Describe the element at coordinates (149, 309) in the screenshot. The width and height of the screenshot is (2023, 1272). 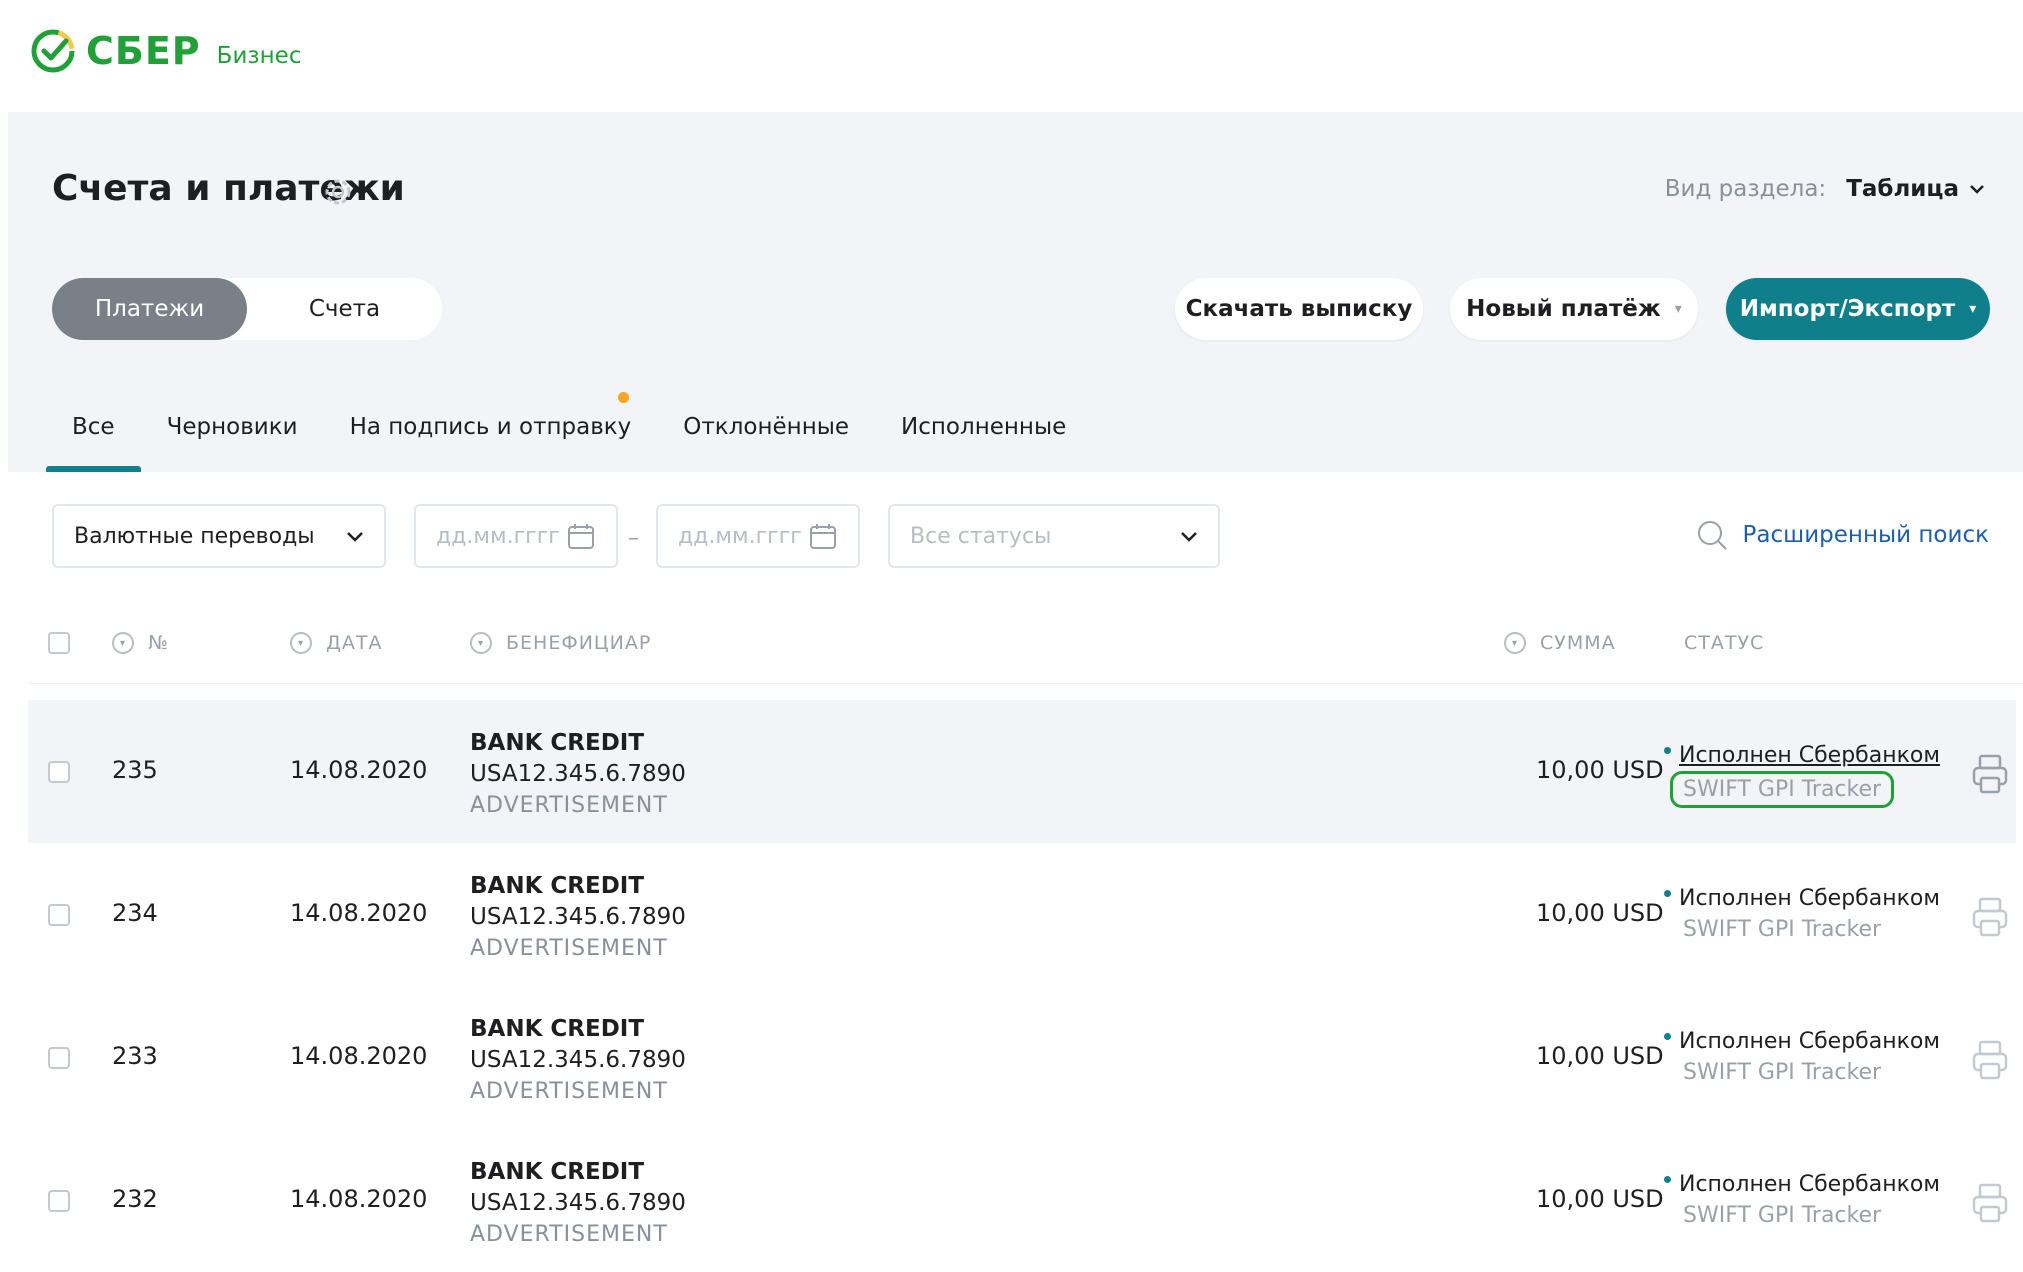
I see `segment-payments: Платежи` at that location.